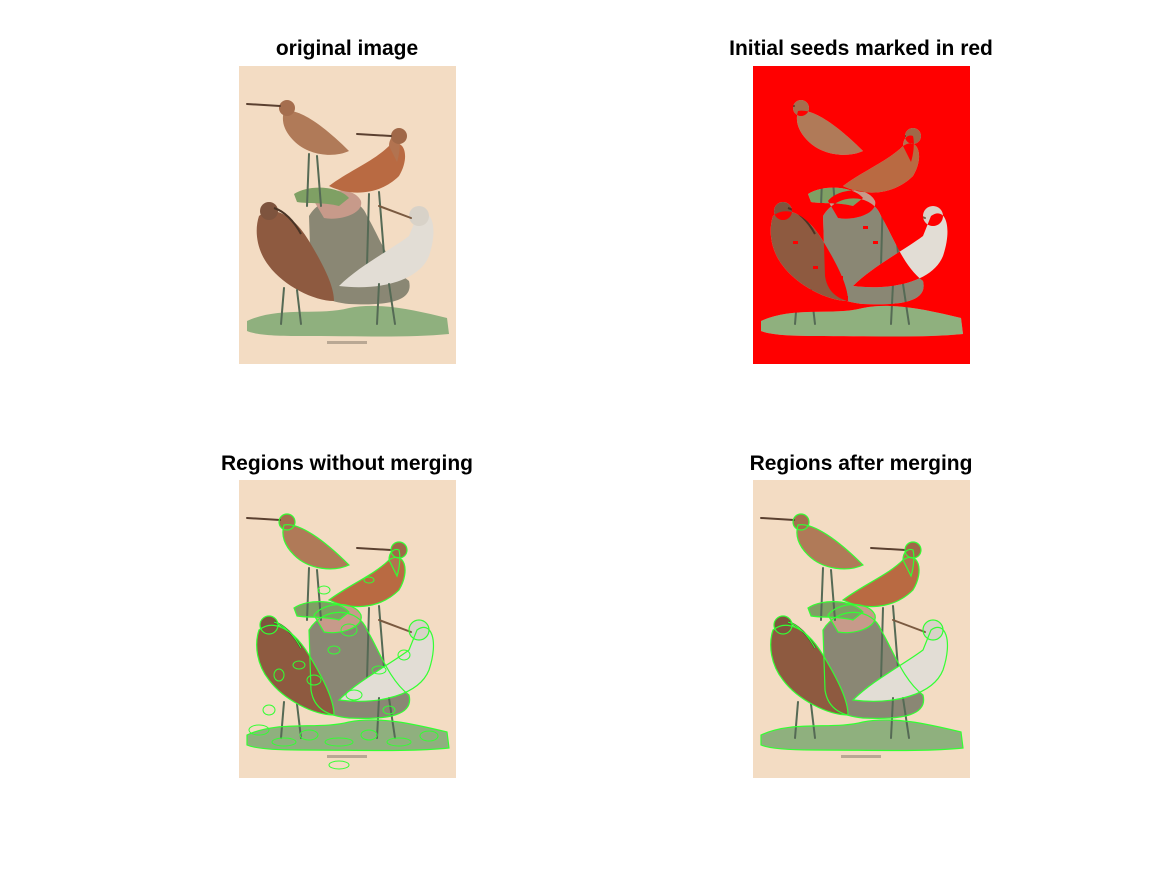 The height and width of the screenshot is (875, 1167). I want to click on bird-illustration, so click(347, 215).